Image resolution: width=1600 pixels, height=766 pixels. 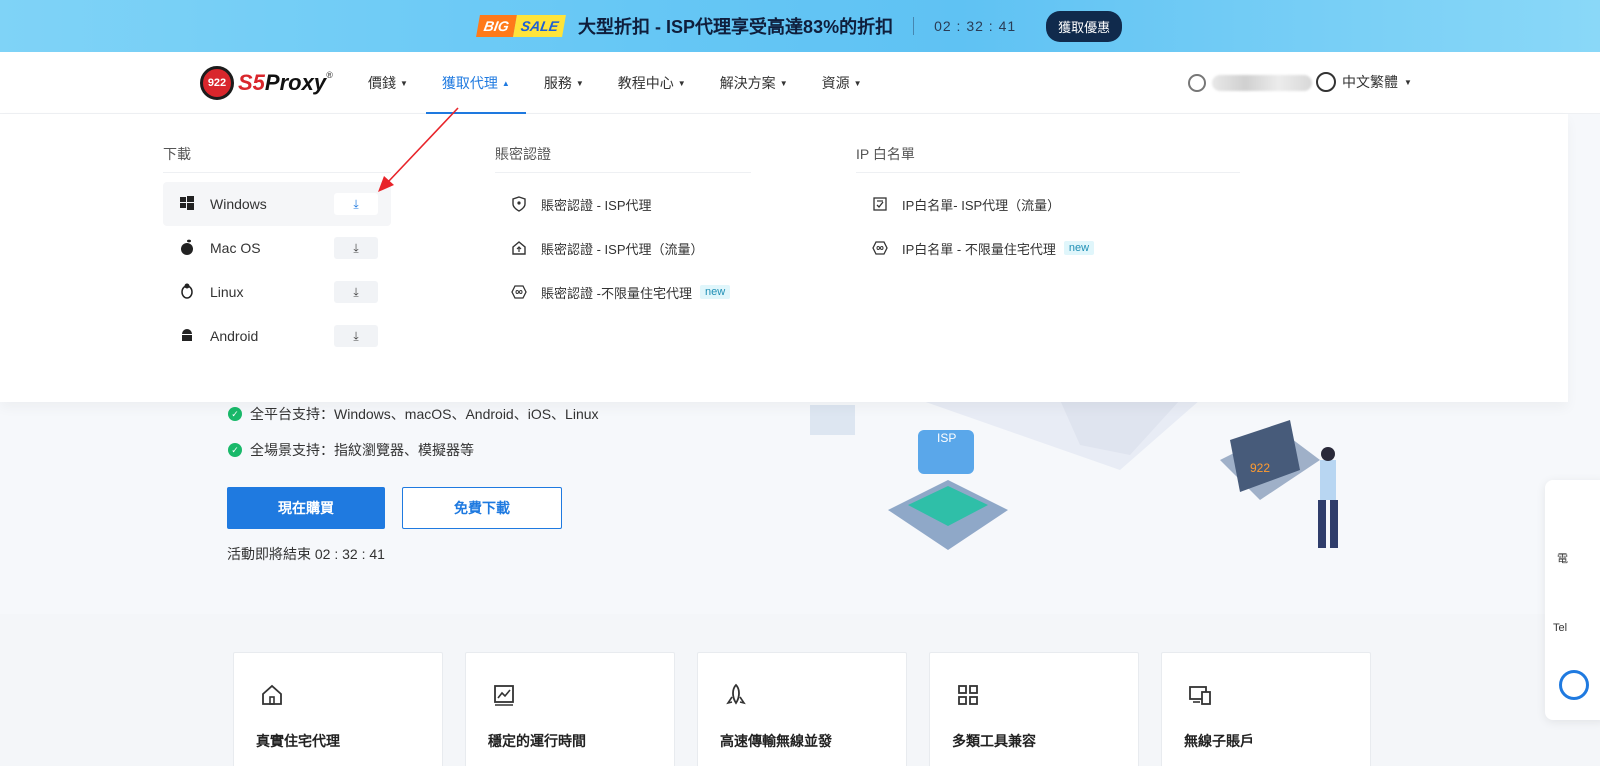 I want to click on free-download-button: 免費下載, so click(x=482, y=508).